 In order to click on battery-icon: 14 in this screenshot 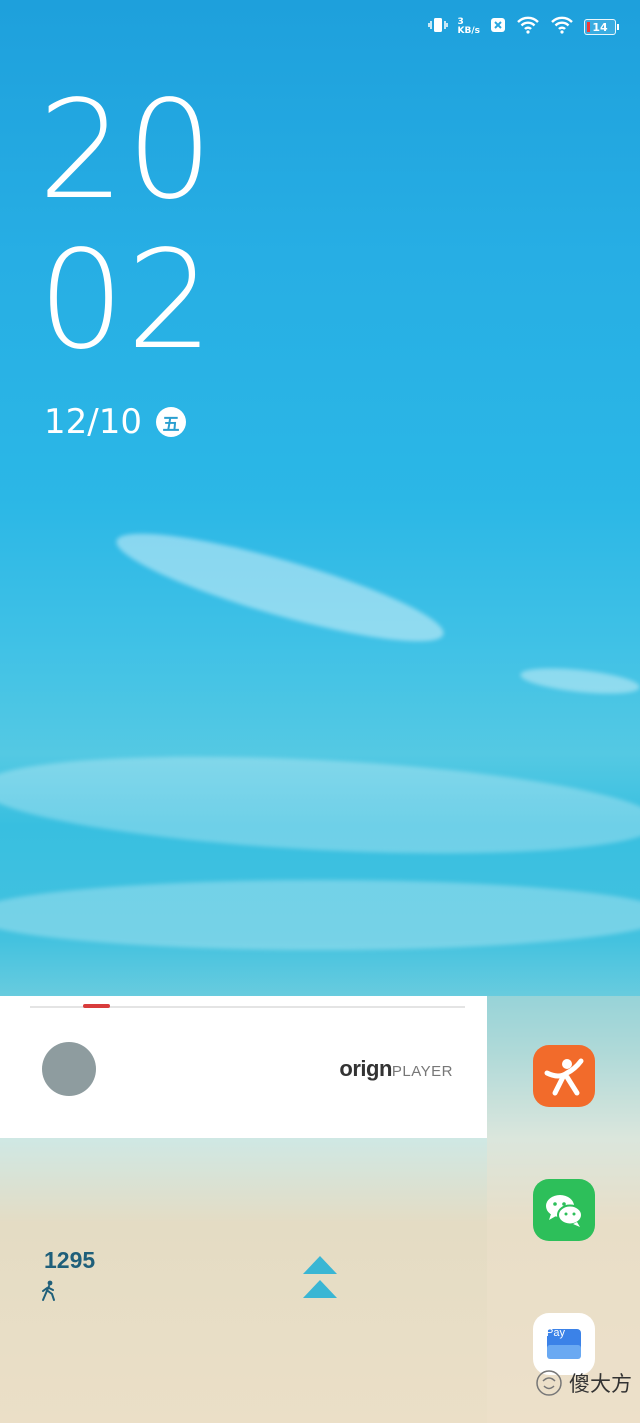, I will do `click(601, 27)`.